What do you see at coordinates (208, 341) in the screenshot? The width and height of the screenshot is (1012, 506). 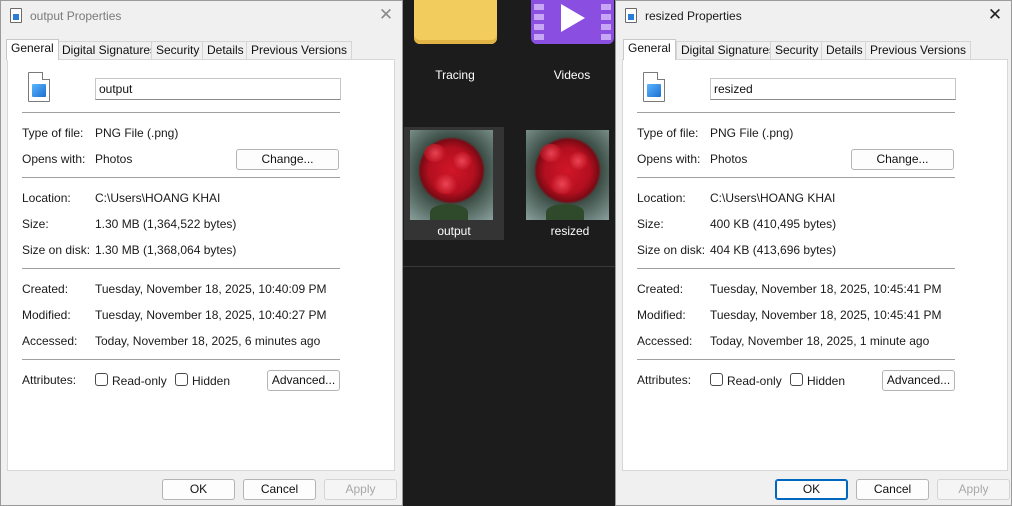 I see `accessed-value: Today, November 18, 2025, 6 minutes ago` at bounding box center [208, 341].